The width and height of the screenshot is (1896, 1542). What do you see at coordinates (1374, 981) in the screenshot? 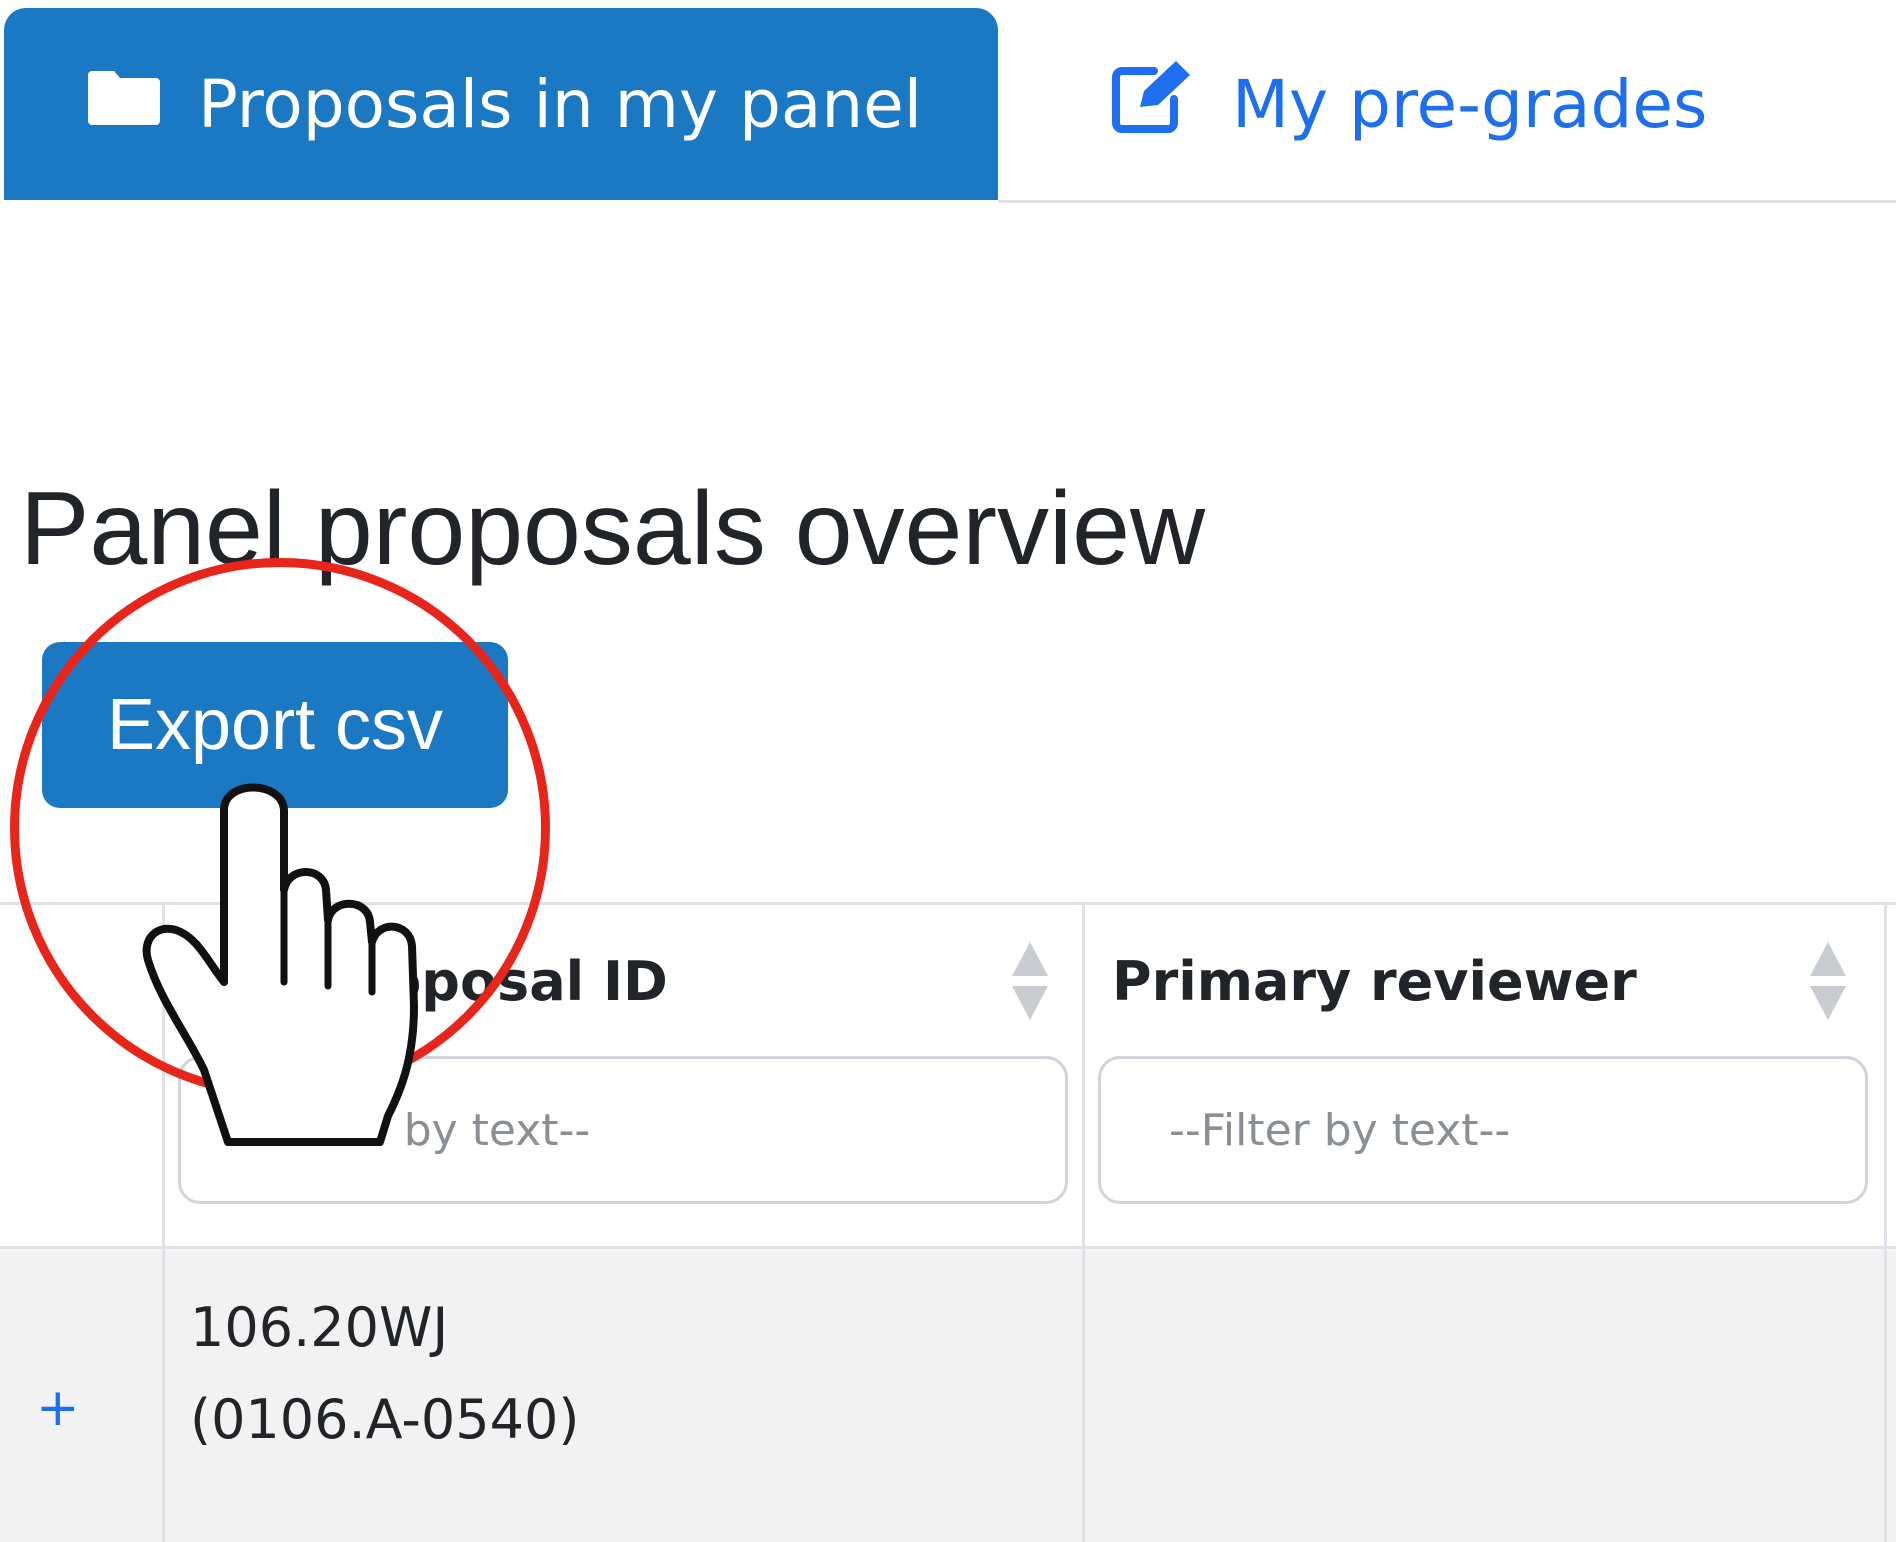
I see `column-header-primary-reviewer: Primary reviewer` at bounding box center [1374, 981].